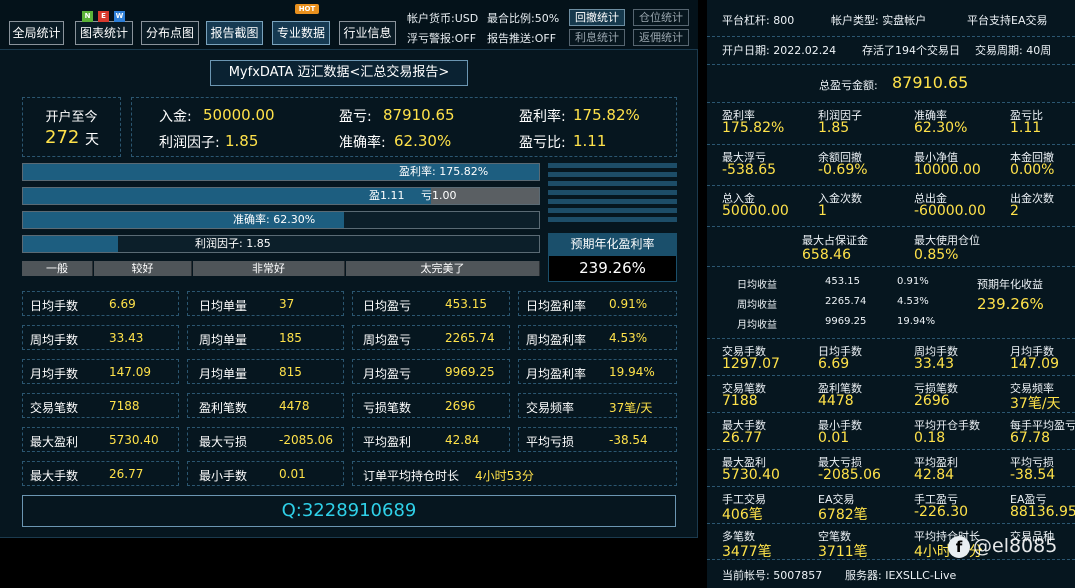 The width and height of the screenshot is (1075, 588). What do you see at coordinates (387, 195) in the screenshot?
I see `win-text: 盈1.11` at bounding box center [387, 195].